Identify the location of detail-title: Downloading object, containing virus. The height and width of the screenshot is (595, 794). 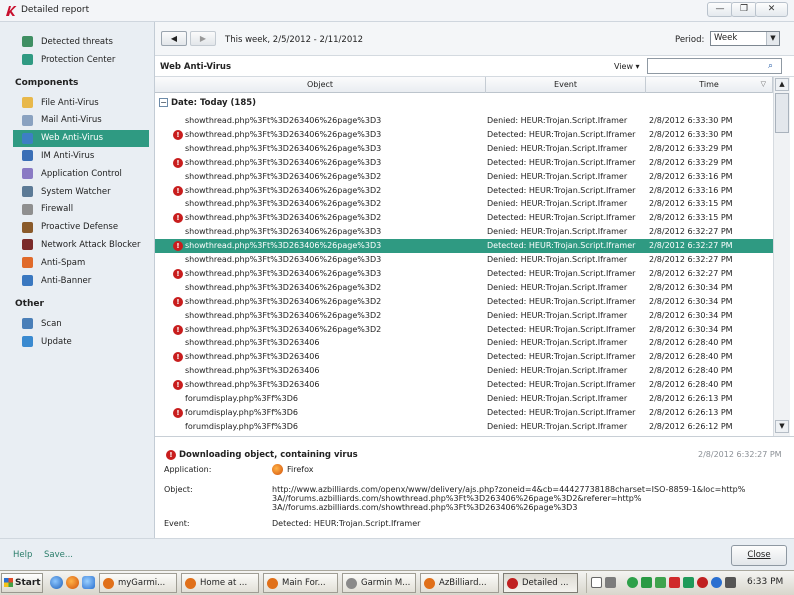
(268, 455).